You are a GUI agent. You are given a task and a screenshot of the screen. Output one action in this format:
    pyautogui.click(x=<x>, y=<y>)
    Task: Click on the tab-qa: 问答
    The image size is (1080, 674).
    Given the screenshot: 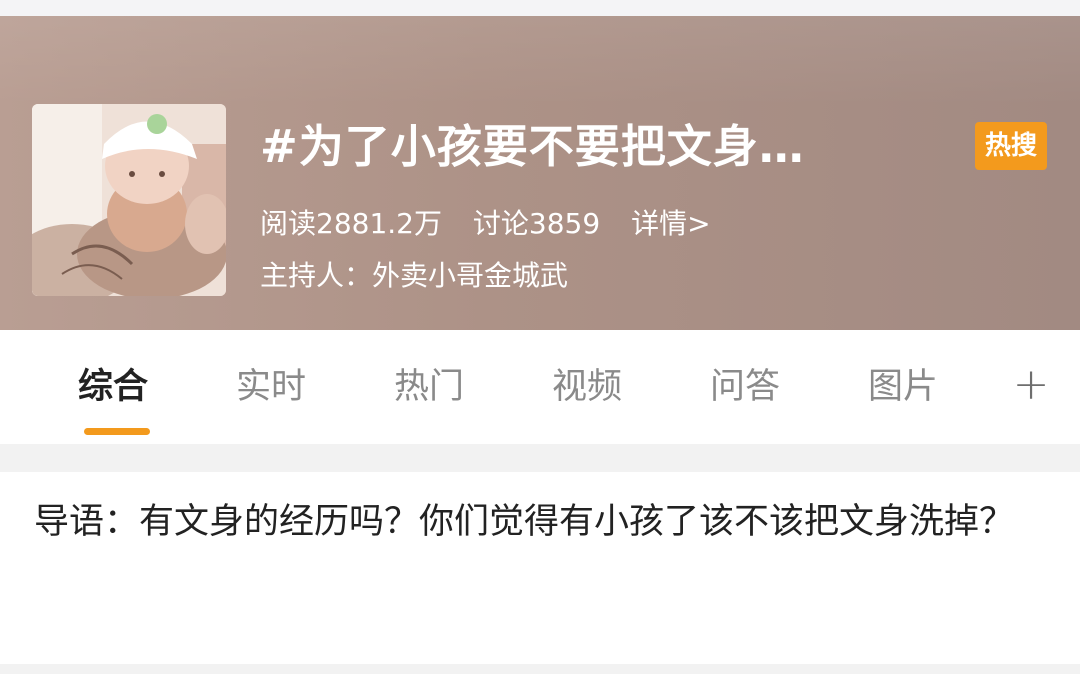 What is the action you would take?
    pyautogui.click(x=745, y=387)
    